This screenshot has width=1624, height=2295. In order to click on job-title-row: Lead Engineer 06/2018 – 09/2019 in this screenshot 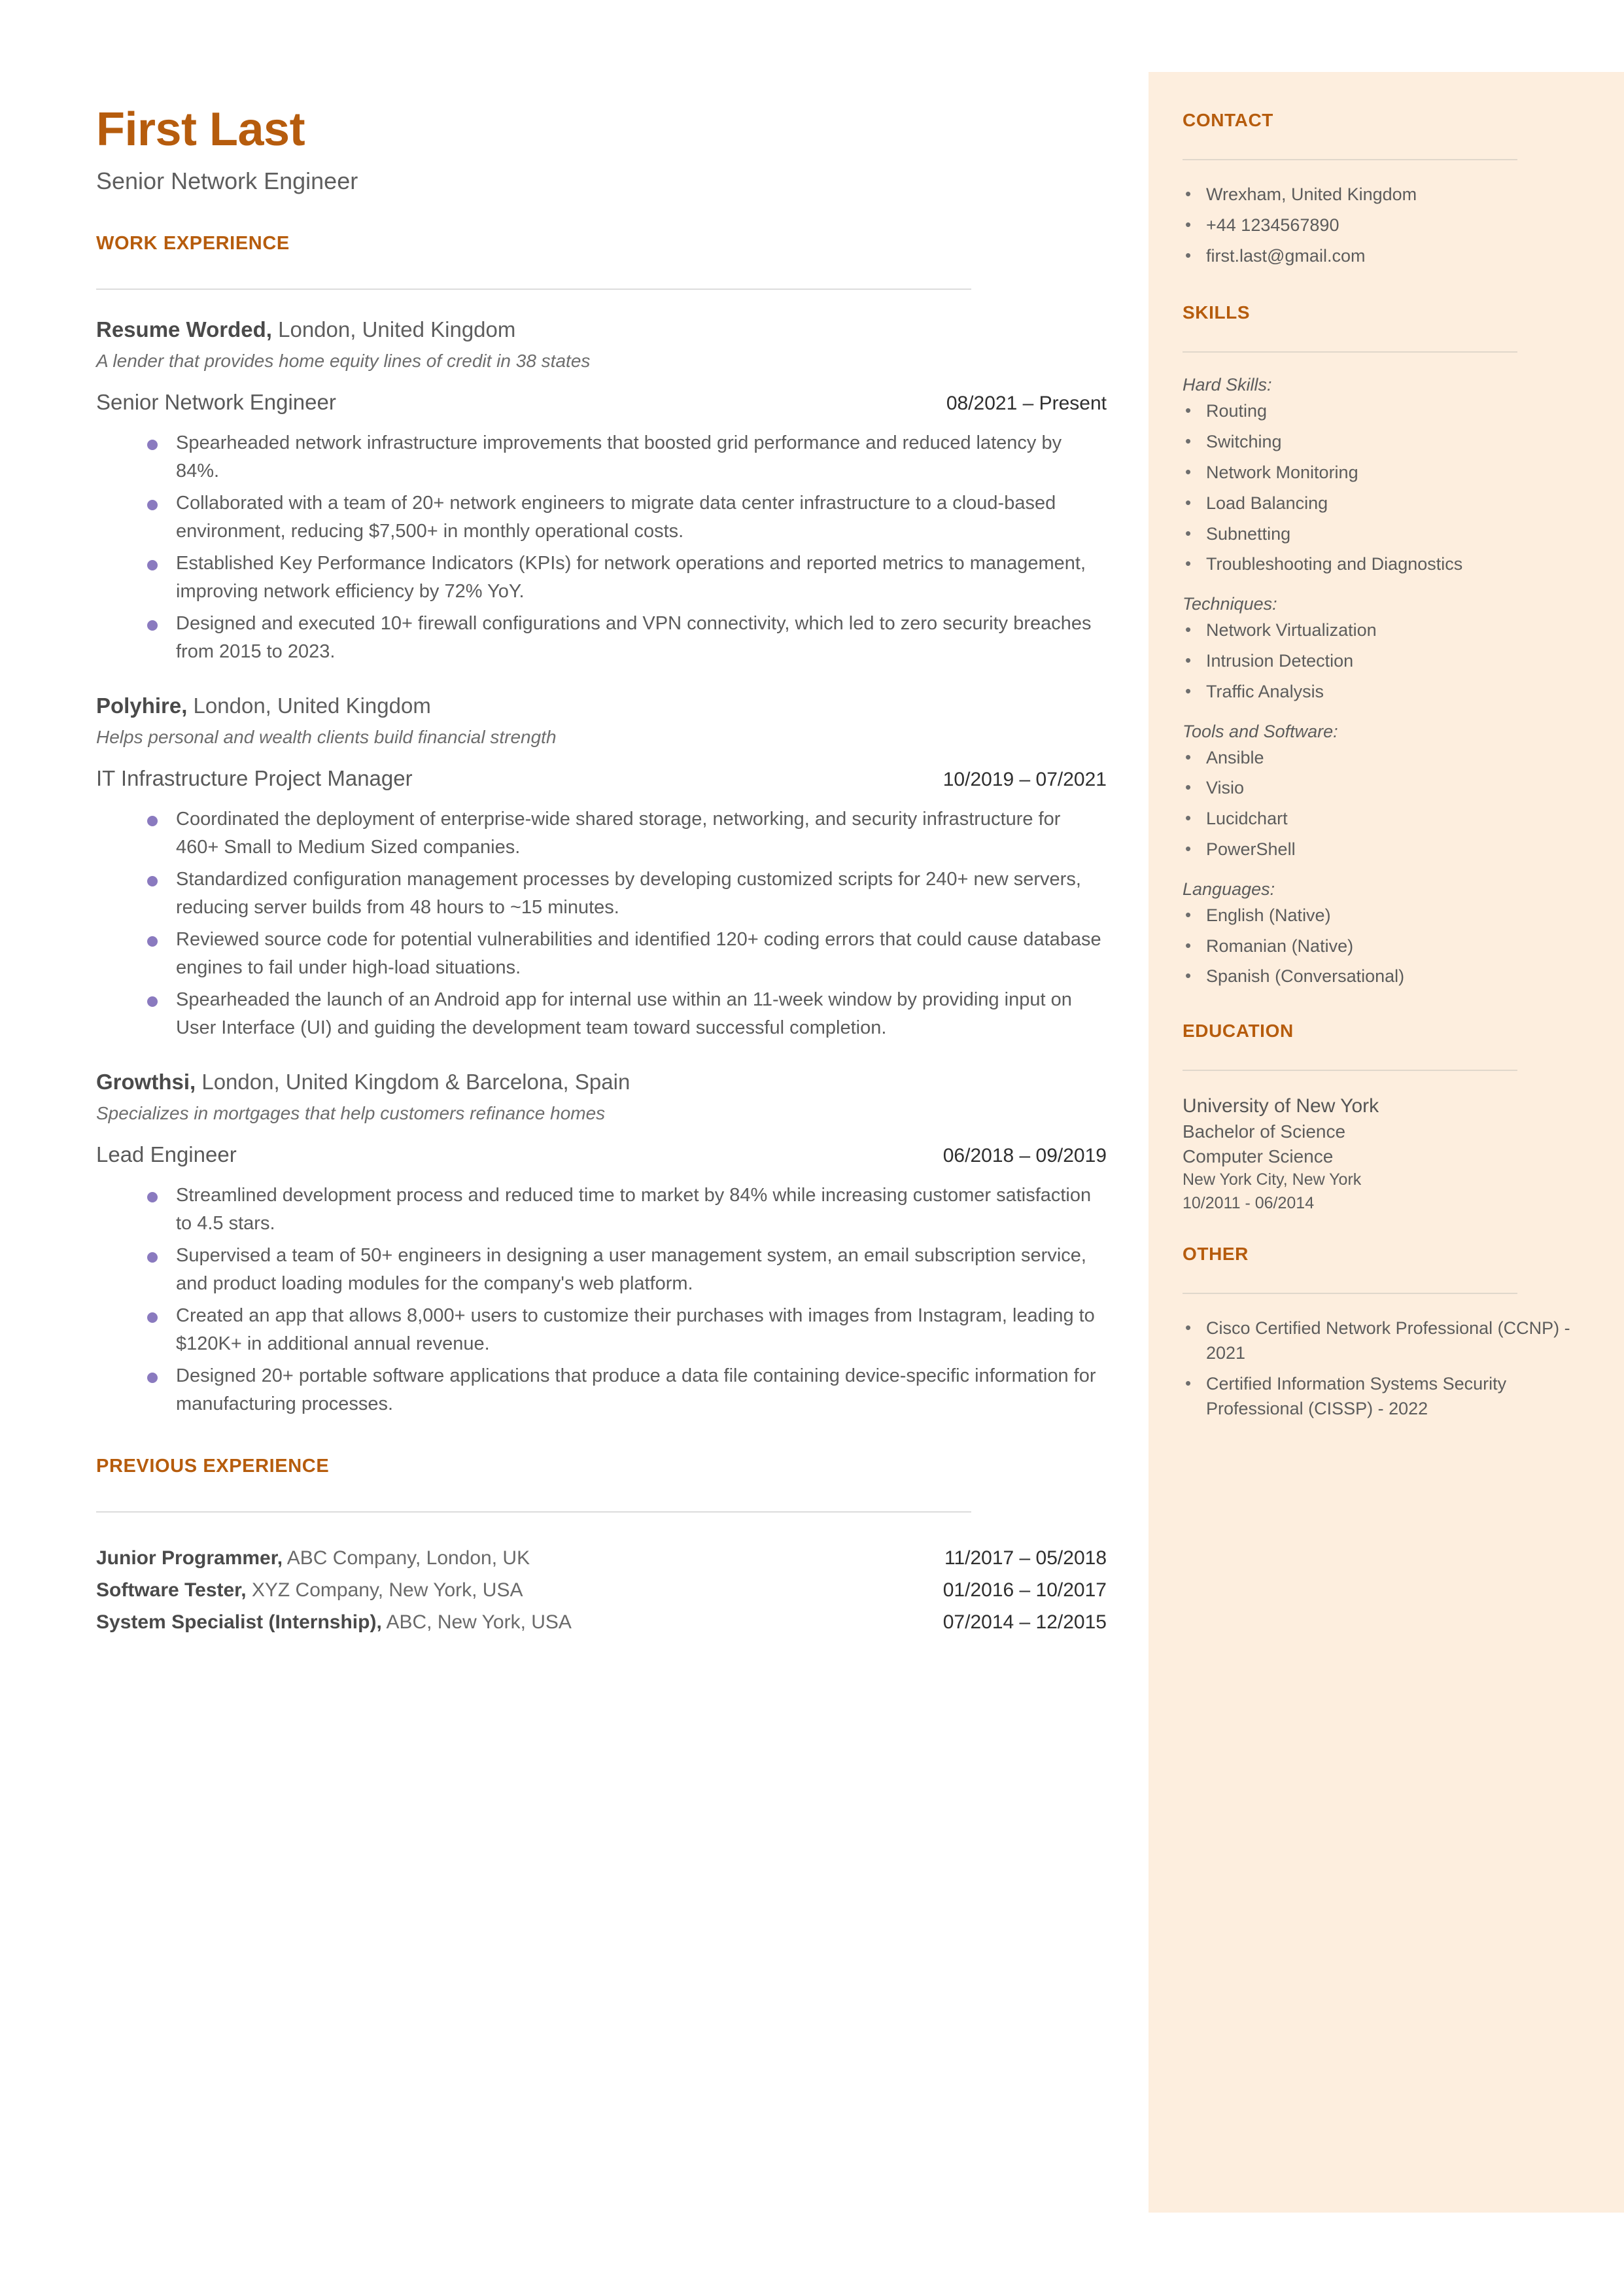, I will do `click(601, 1154)`.